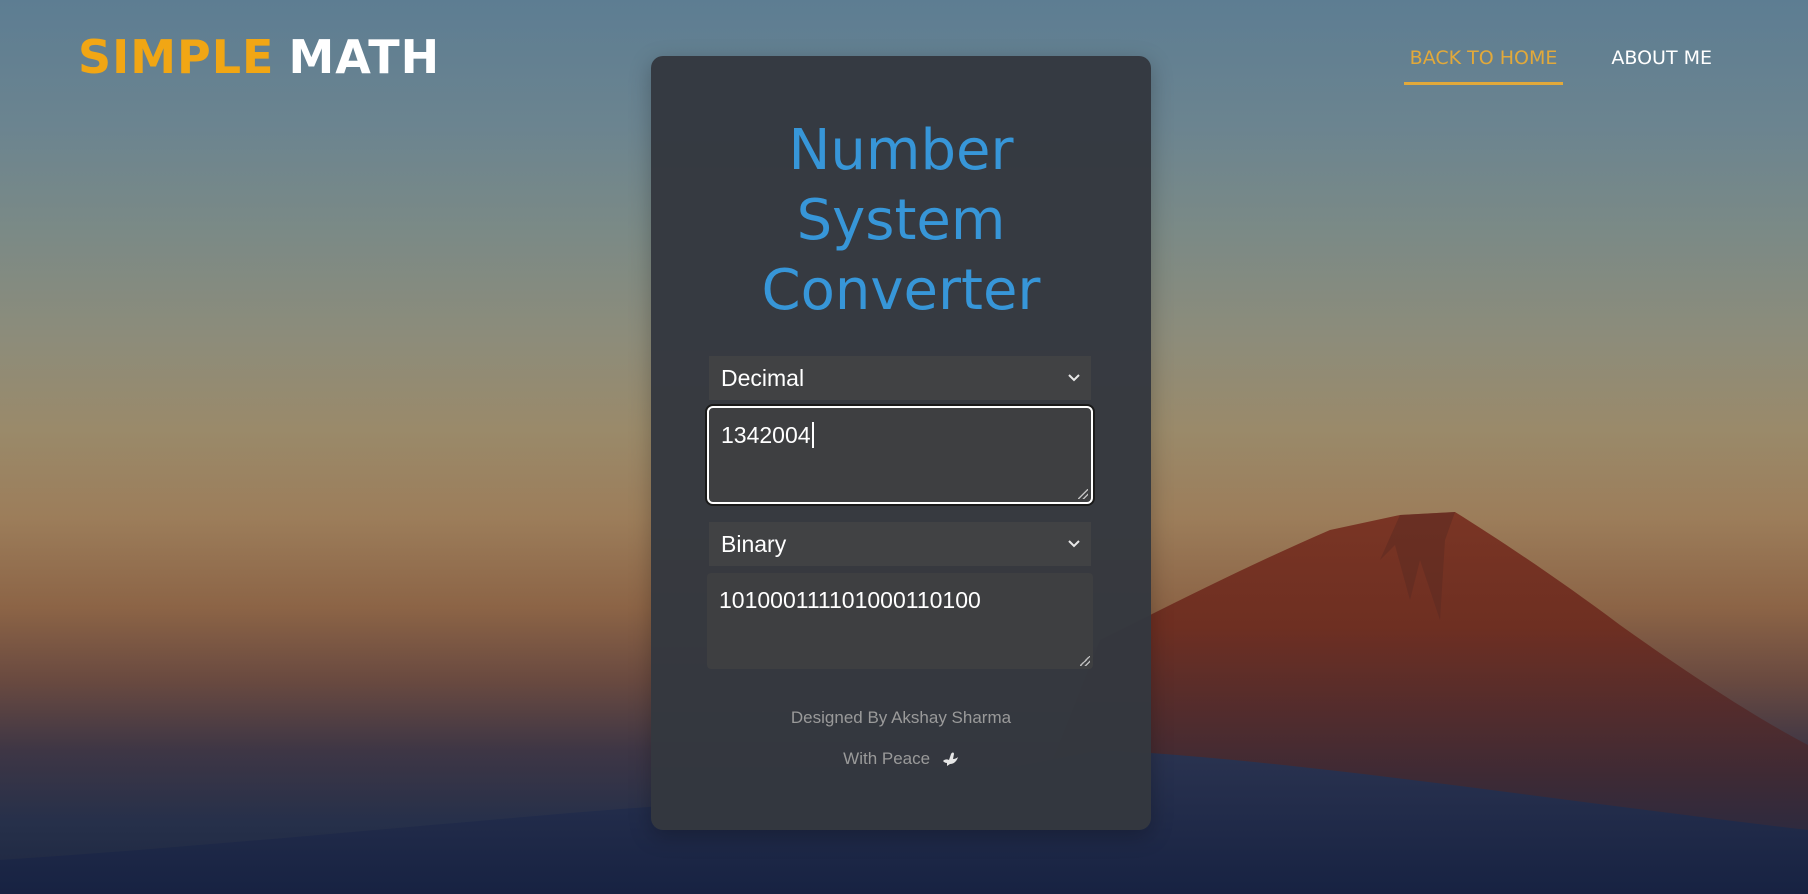 Image resolution: width=1808 pixels, height=894 pixels. I want to click on with-peace-text: With Peace, so click(887, 758).